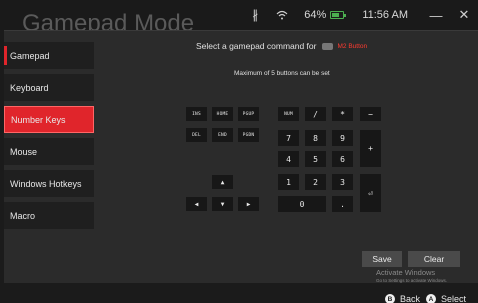 The image size is (478, 303). Describe the element at coordinates (315, 15) in the screenshot. I see `battery-percent: 64%` at that location.